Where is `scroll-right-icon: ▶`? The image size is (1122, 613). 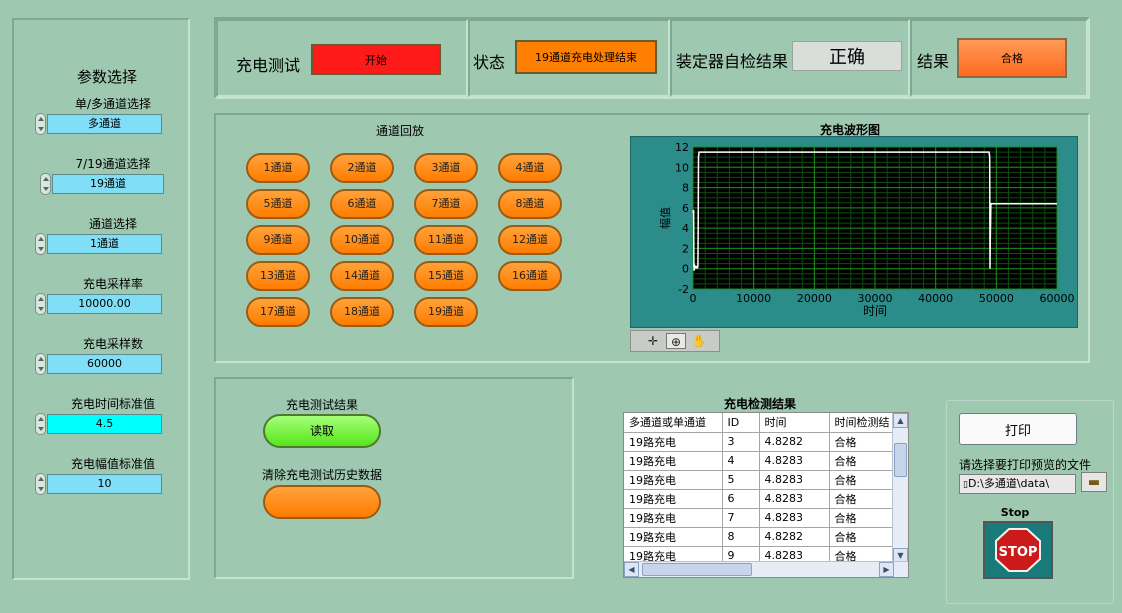 scroll-right-icon: ▶ is located at coordinates (886, 569).